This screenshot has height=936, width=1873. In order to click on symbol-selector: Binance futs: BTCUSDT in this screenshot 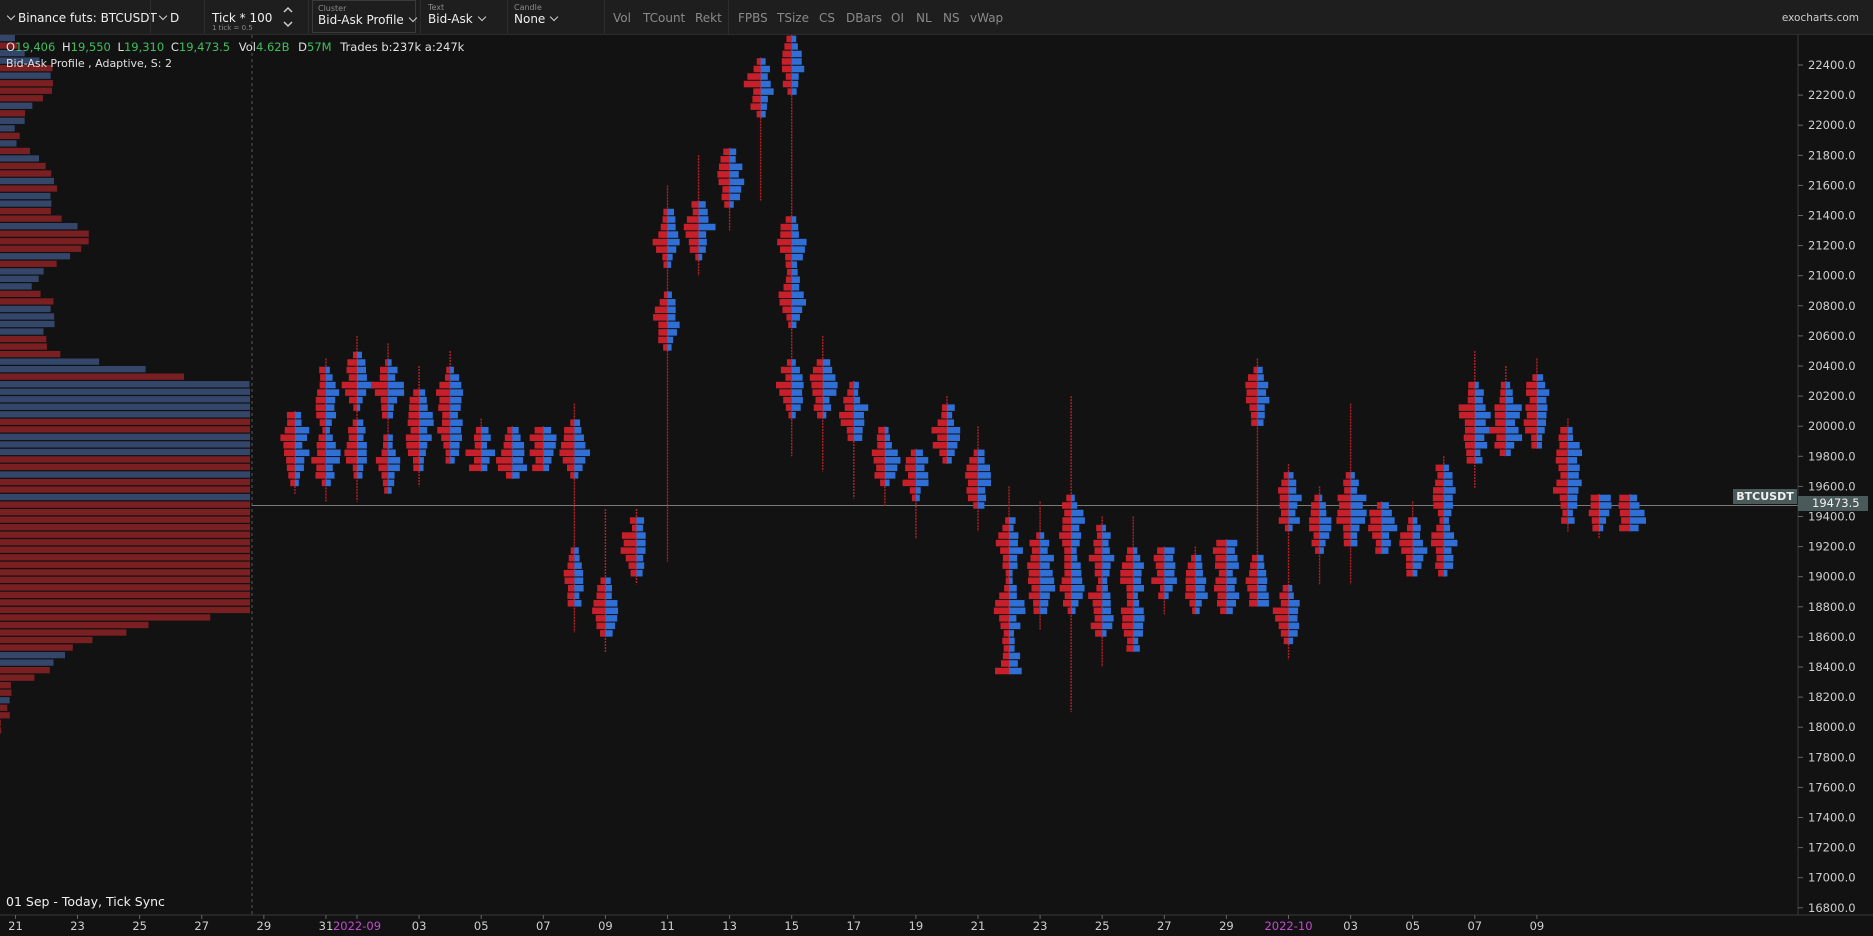, I will do `click(80, 17)`.